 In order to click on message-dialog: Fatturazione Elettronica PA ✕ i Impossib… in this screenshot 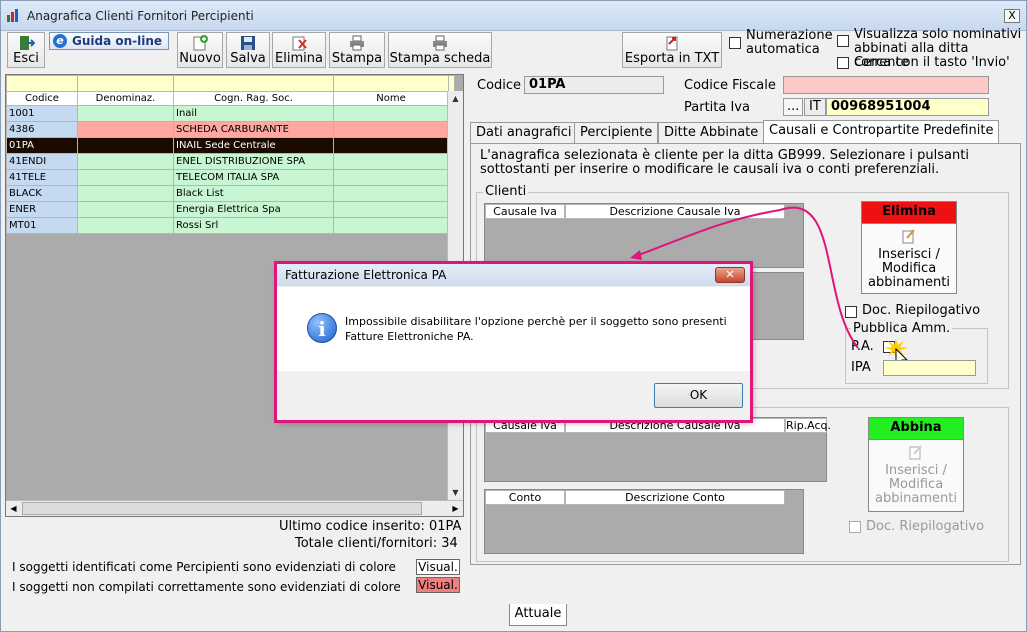, I will do `click(513, 342)`.